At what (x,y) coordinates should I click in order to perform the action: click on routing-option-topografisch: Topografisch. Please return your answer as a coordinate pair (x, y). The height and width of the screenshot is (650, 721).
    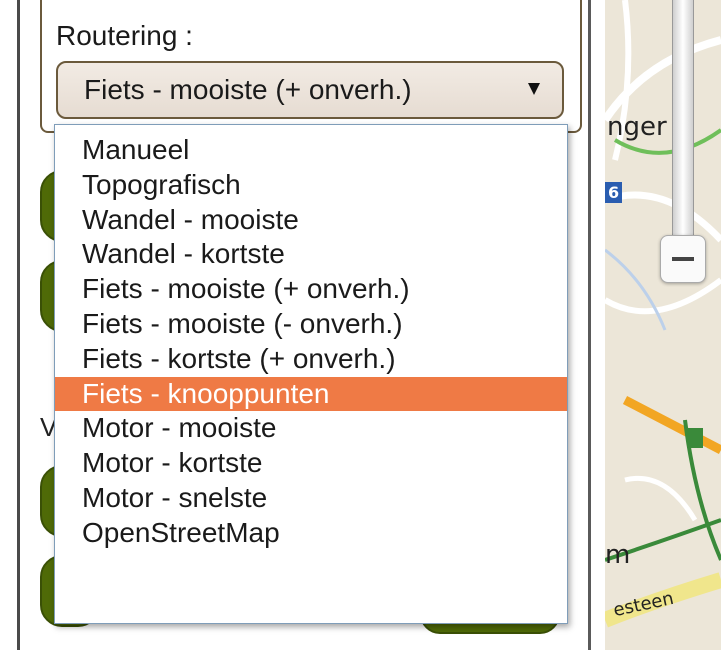
    Looking at the image, I should click on (311, 185).